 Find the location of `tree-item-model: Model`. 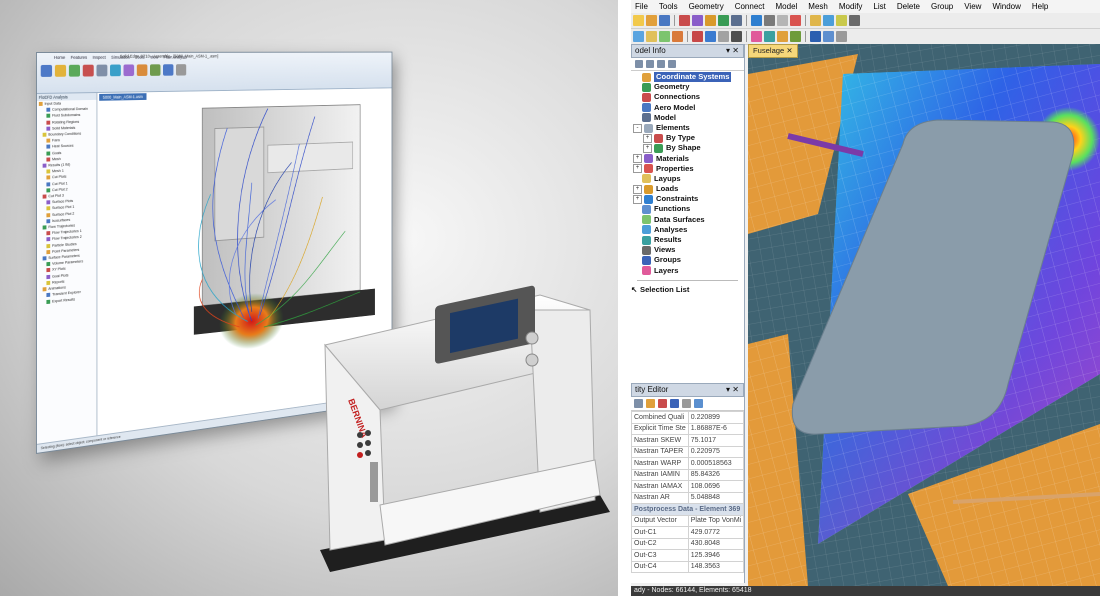

tree-item-model: Model is located at coordinates (687, 118).